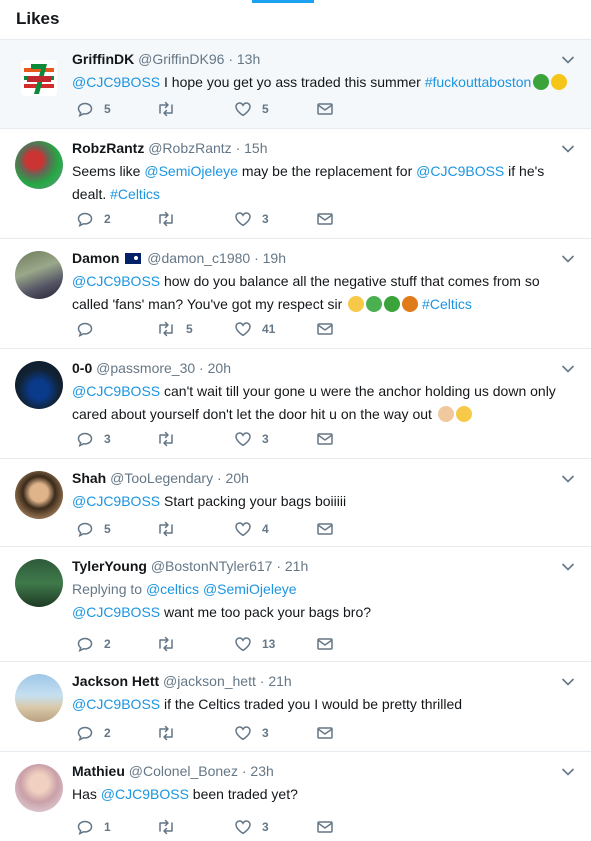  I want to click on reply-button: 3, so click(93, 439).